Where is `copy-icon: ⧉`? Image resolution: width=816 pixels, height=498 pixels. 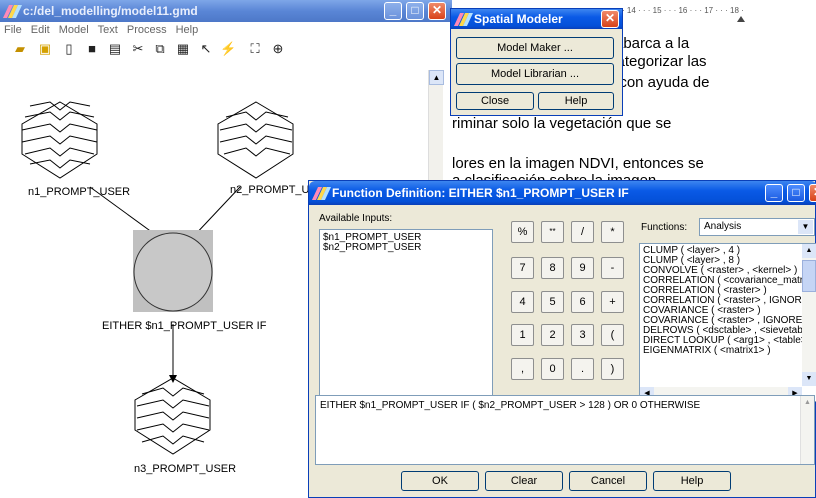
copy-icon: ⧉ is located at coordinates (160, 49).